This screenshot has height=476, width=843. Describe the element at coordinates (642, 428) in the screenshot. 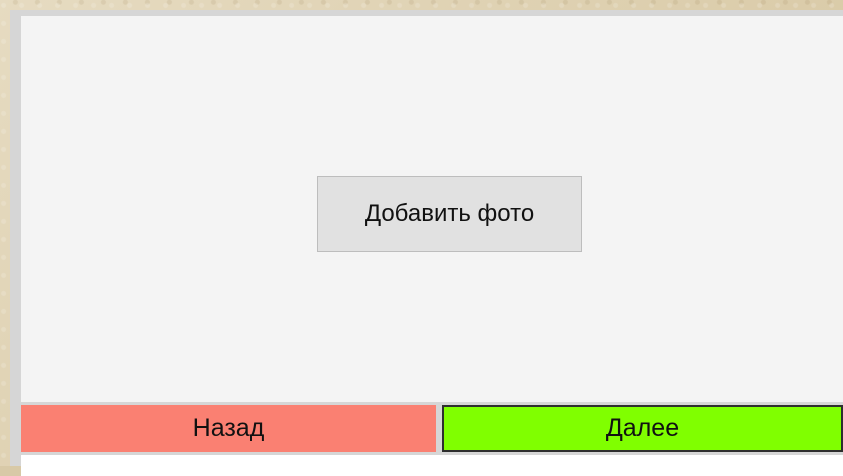

I see `next-button: Далее` at that location.